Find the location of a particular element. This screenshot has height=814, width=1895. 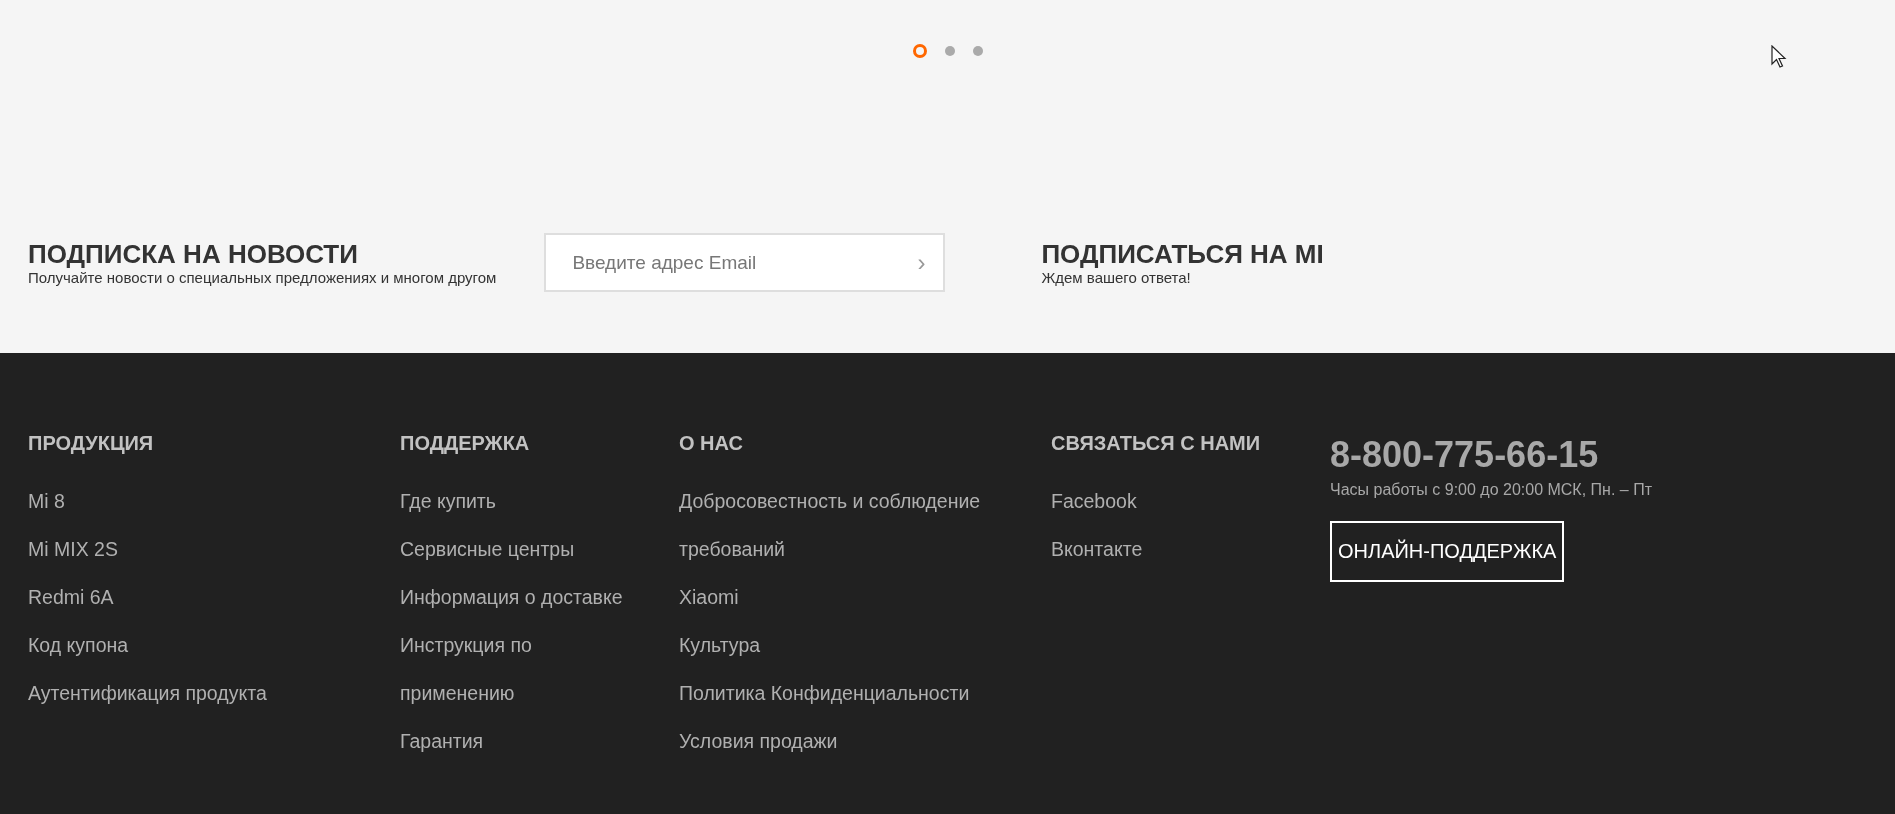

footer-link: Где купить is located at coordinates (448, 501).